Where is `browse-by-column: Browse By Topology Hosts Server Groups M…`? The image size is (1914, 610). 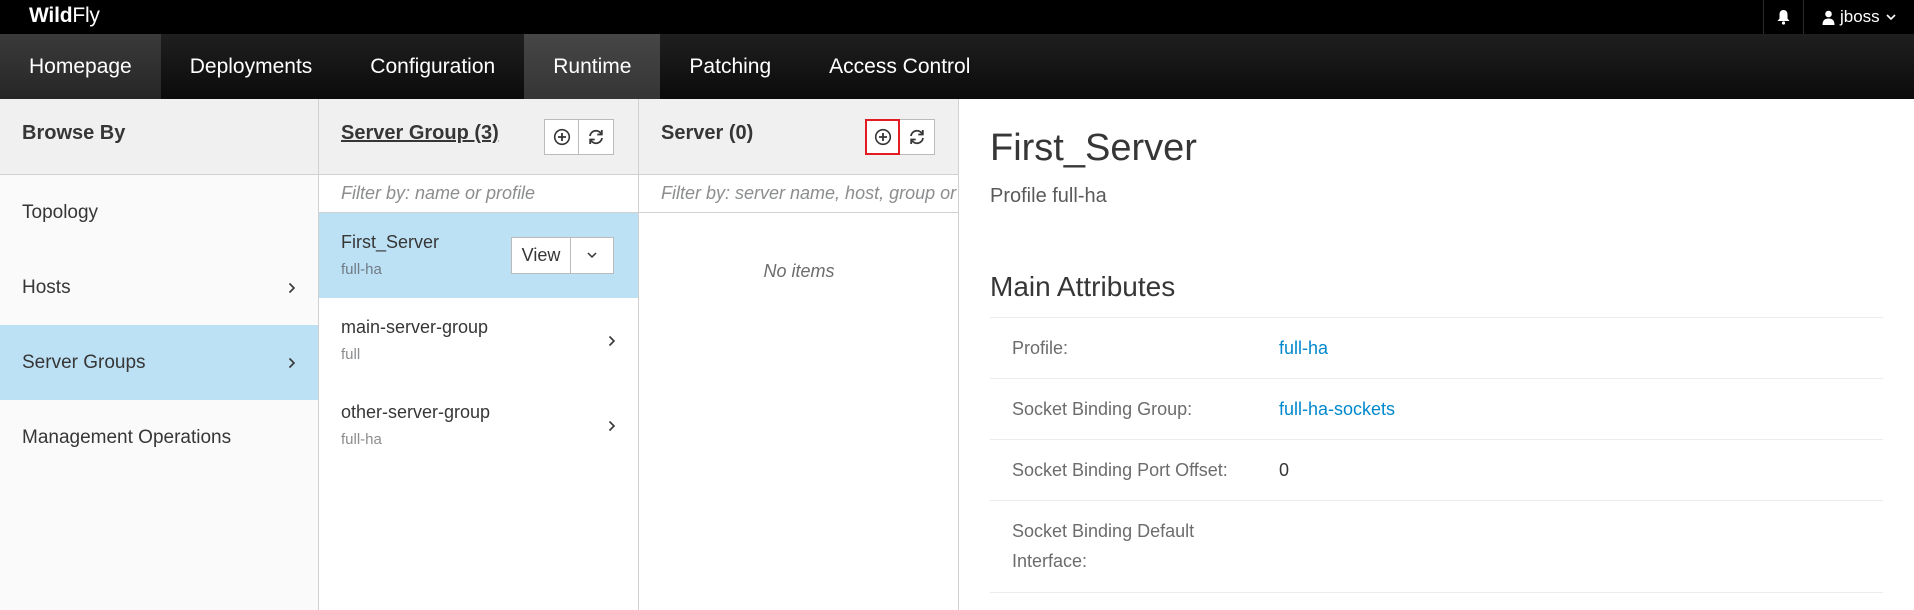 browse-by-column: Browse By Topology Hosts Server Groups M… is located at coordinates (159, 354).